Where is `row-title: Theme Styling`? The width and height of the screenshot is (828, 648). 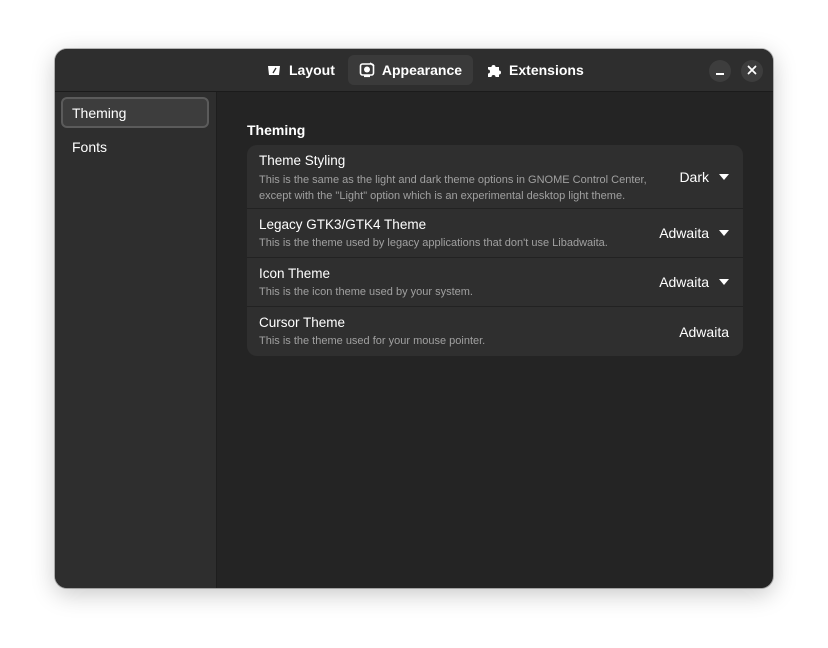
row-title: Theme Styling is located at coordinates (302, 160).